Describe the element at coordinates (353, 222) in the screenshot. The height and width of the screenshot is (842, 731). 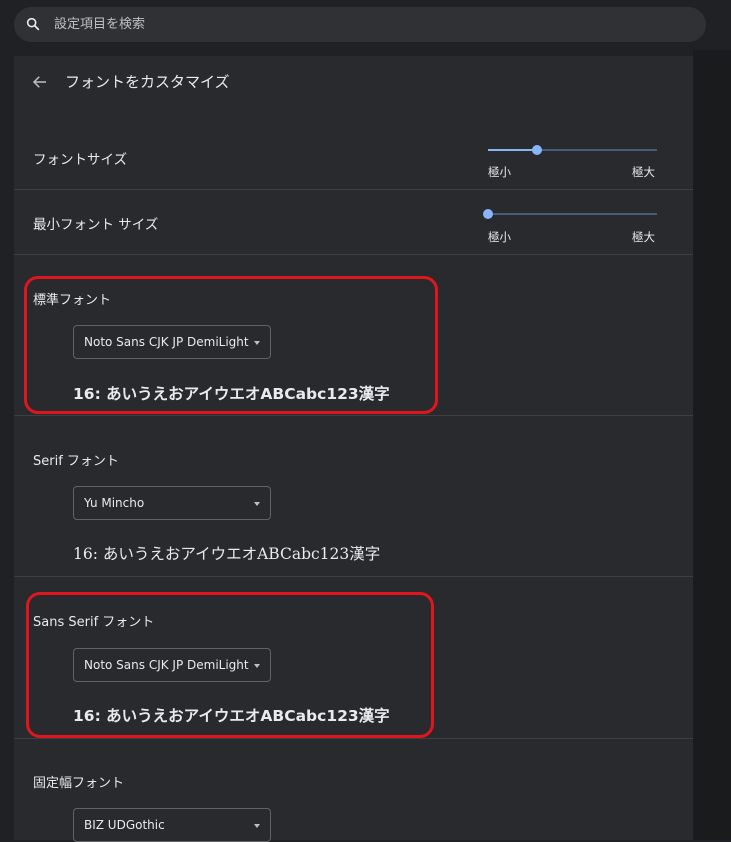
I see `min-font-size-row: 最小フォント サイズ 極小 極大` at that location.